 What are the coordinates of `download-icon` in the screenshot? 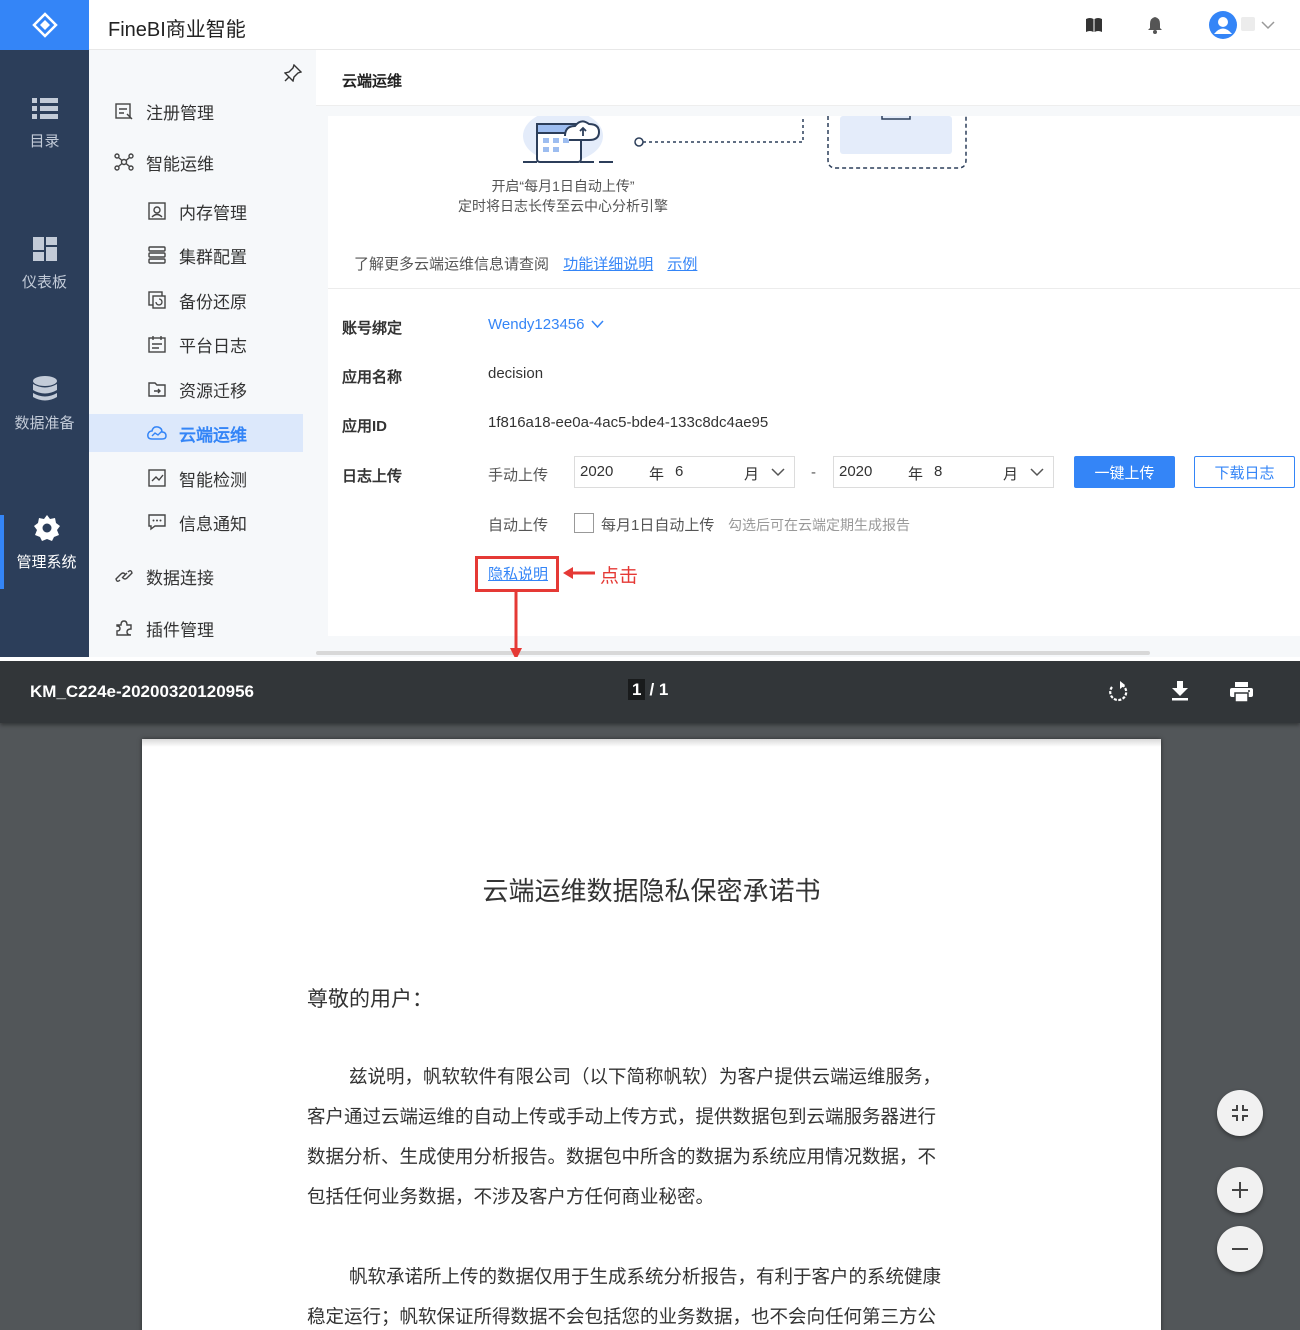 It's located at (1180, 691).